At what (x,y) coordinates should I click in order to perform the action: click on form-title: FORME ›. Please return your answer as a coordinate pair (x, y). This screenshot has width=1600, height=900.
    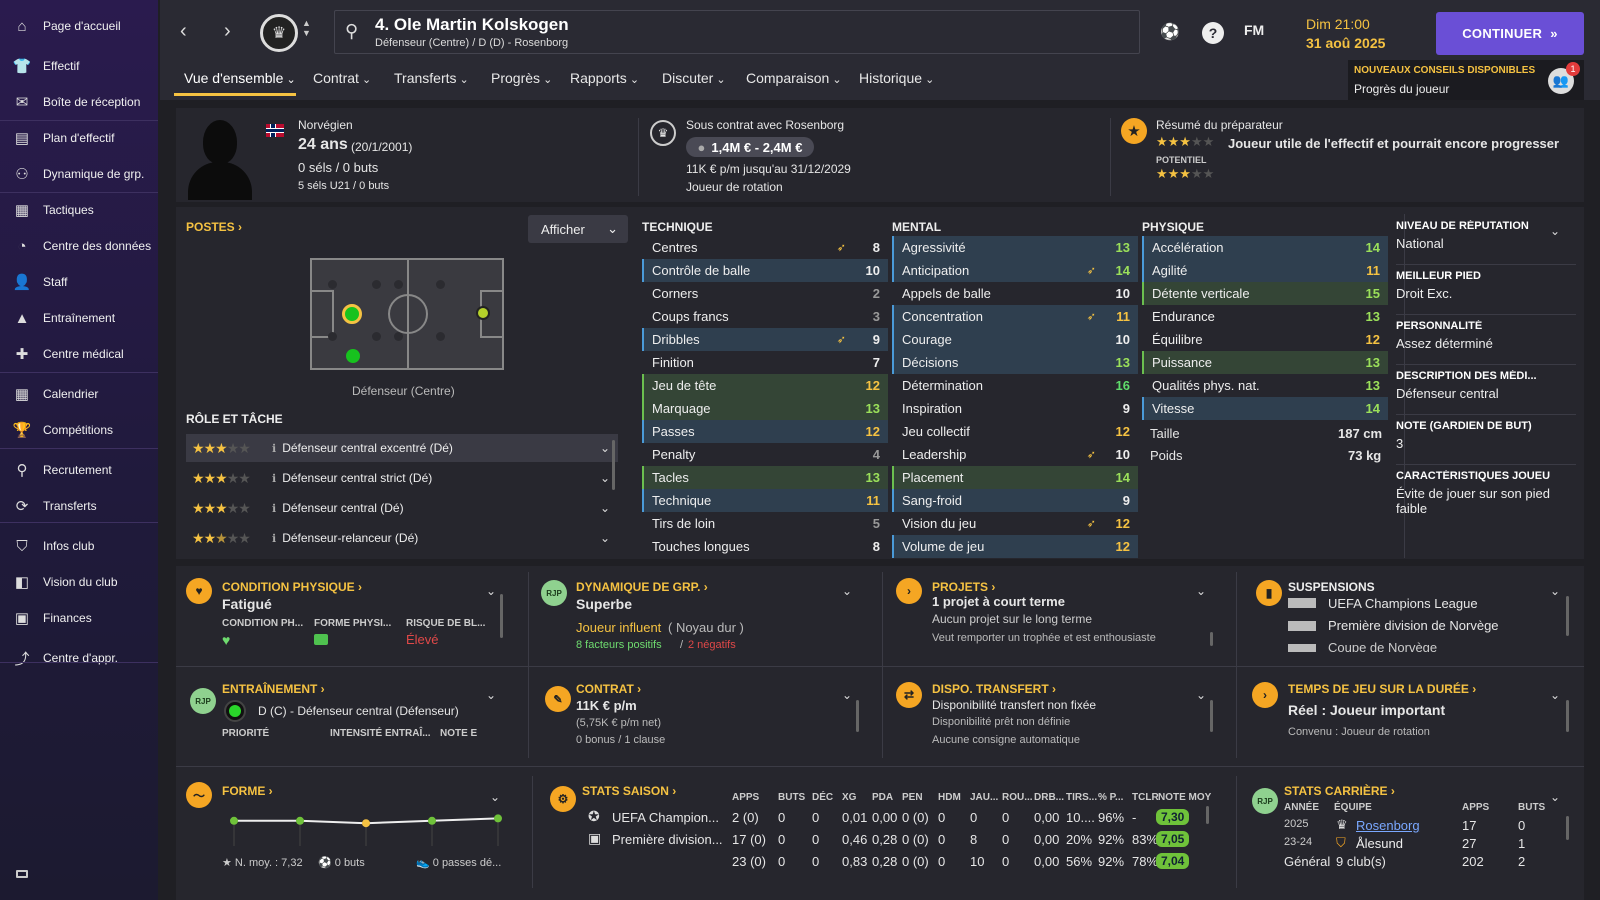
    Looking at the image, I should click on (247, 791).